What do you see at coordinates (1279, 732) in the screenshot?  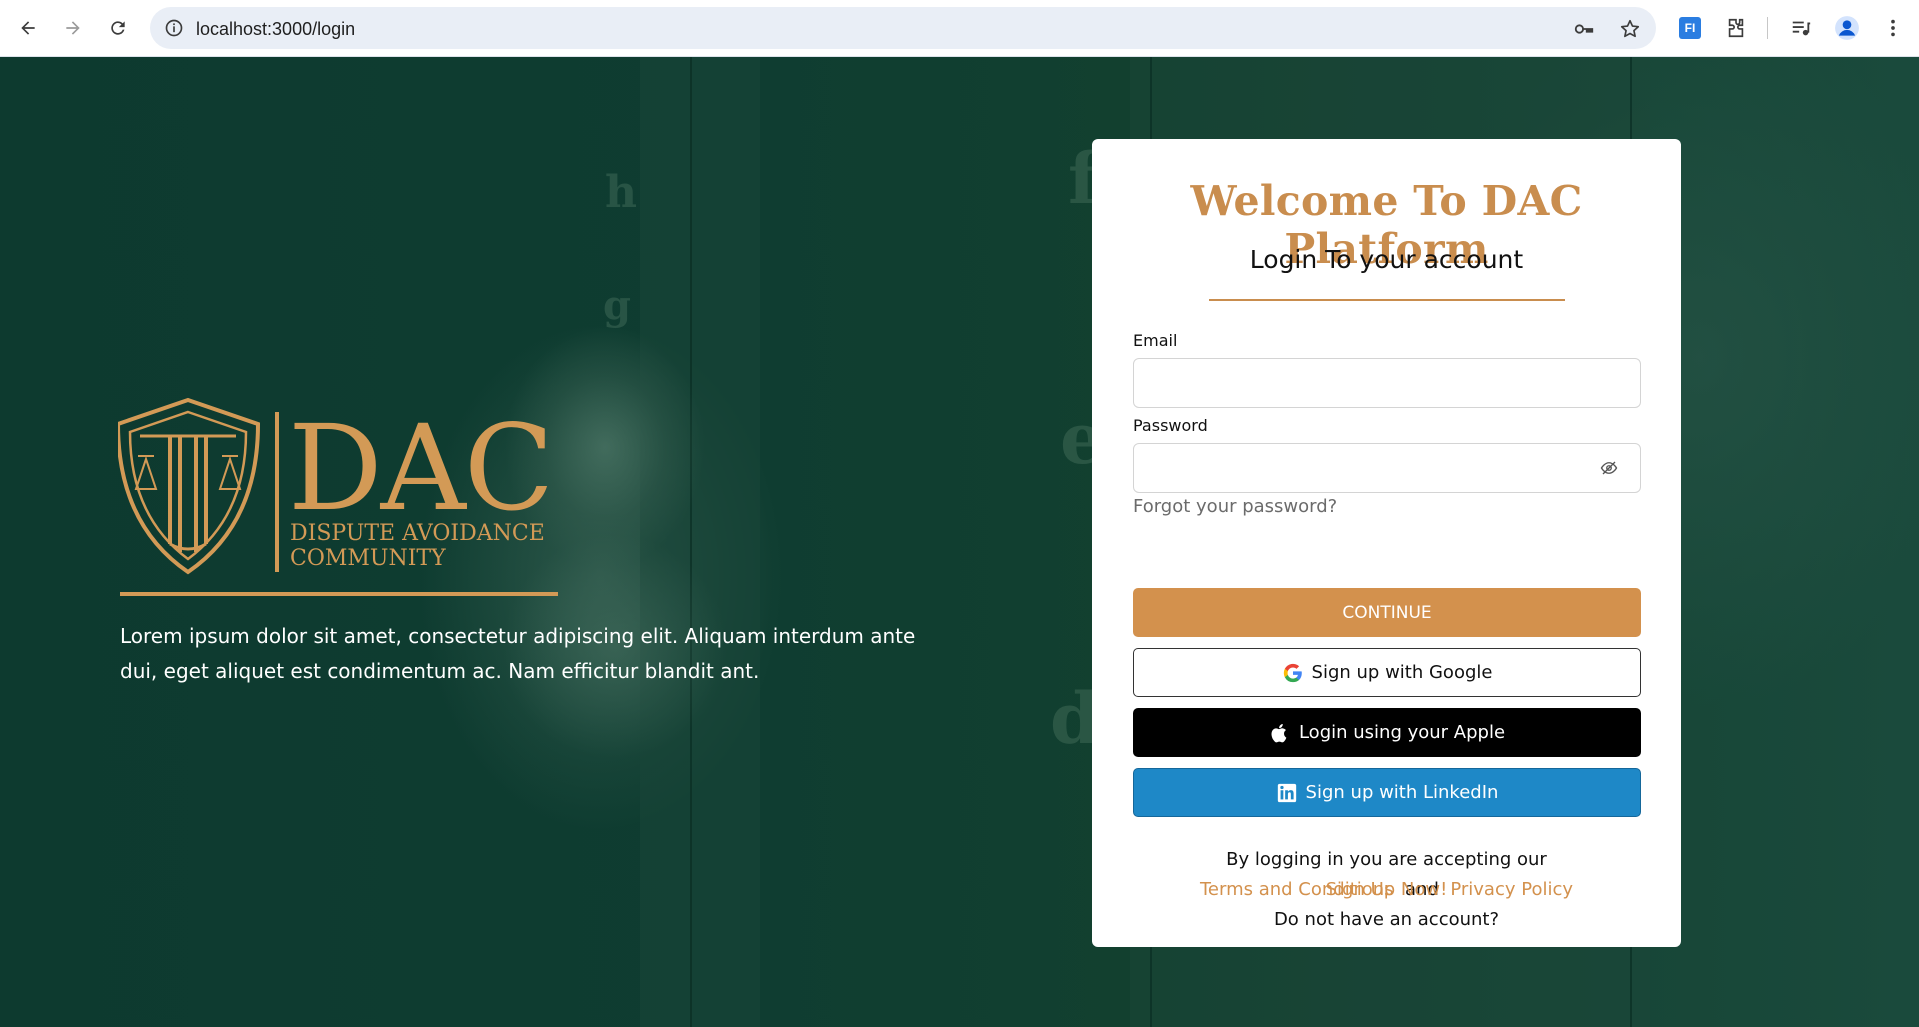 I see `apple-icon` at bounding box center [1279, 732].